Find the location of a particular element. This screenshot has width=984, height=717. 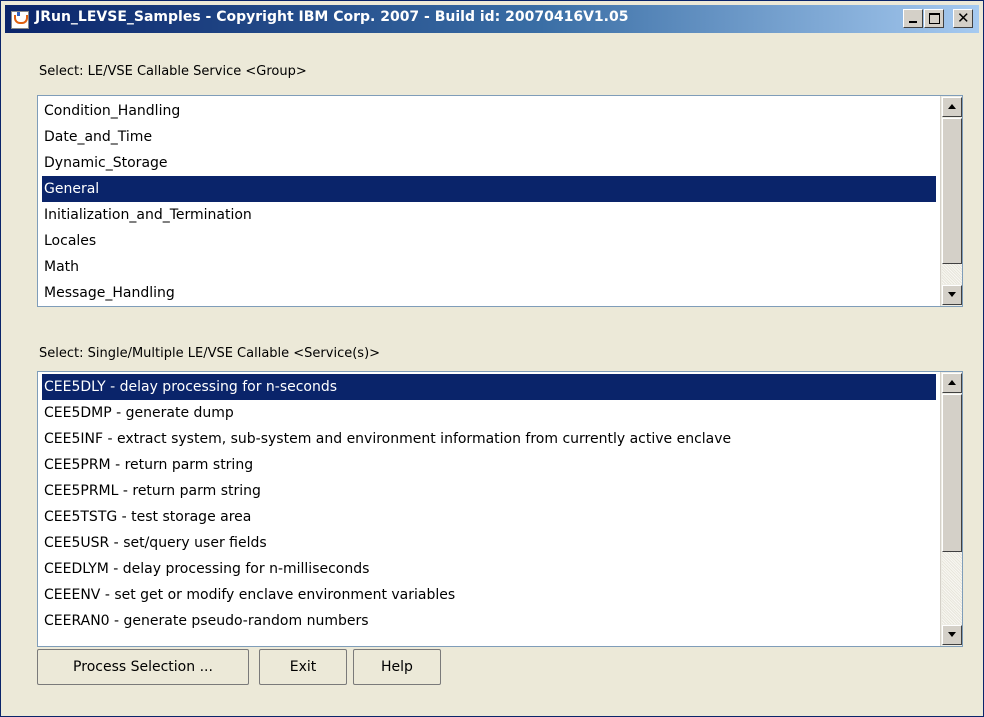

service-scroll-up-button is located at coordinates (952, 383).